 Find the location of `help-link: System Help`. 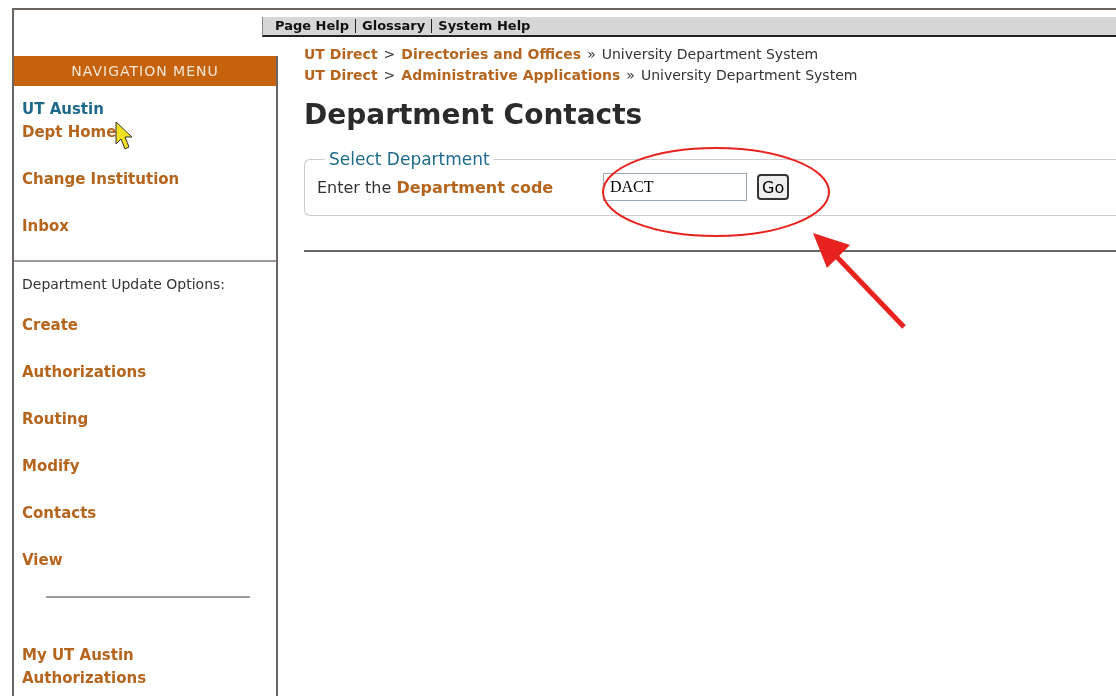

help-link: System Help is located at coordinates (484, 26).